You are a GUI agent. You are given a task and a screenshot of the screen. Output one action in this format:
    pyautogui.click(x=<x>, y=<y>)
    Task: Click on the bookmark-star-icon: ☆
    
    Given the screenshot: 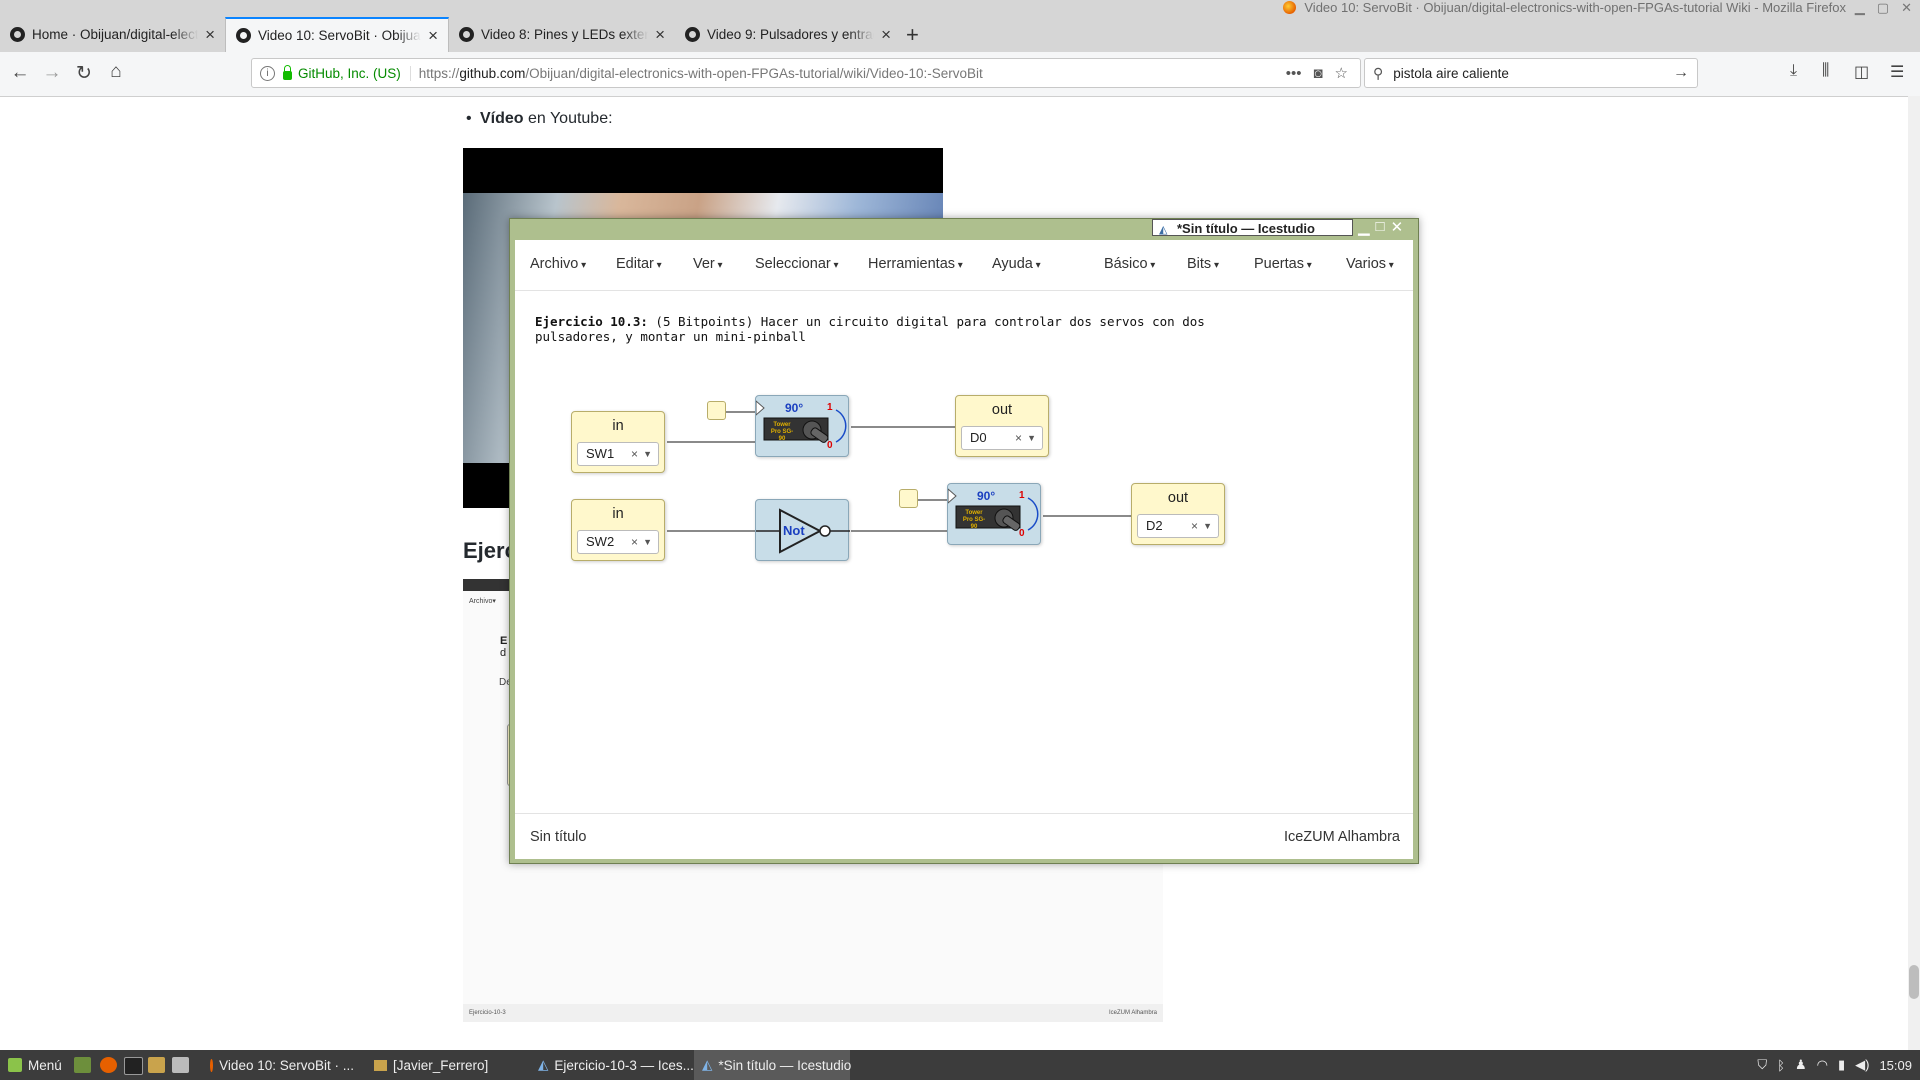 What is the action you would take?
    pyautogui.click(x=1341, y=73)
    